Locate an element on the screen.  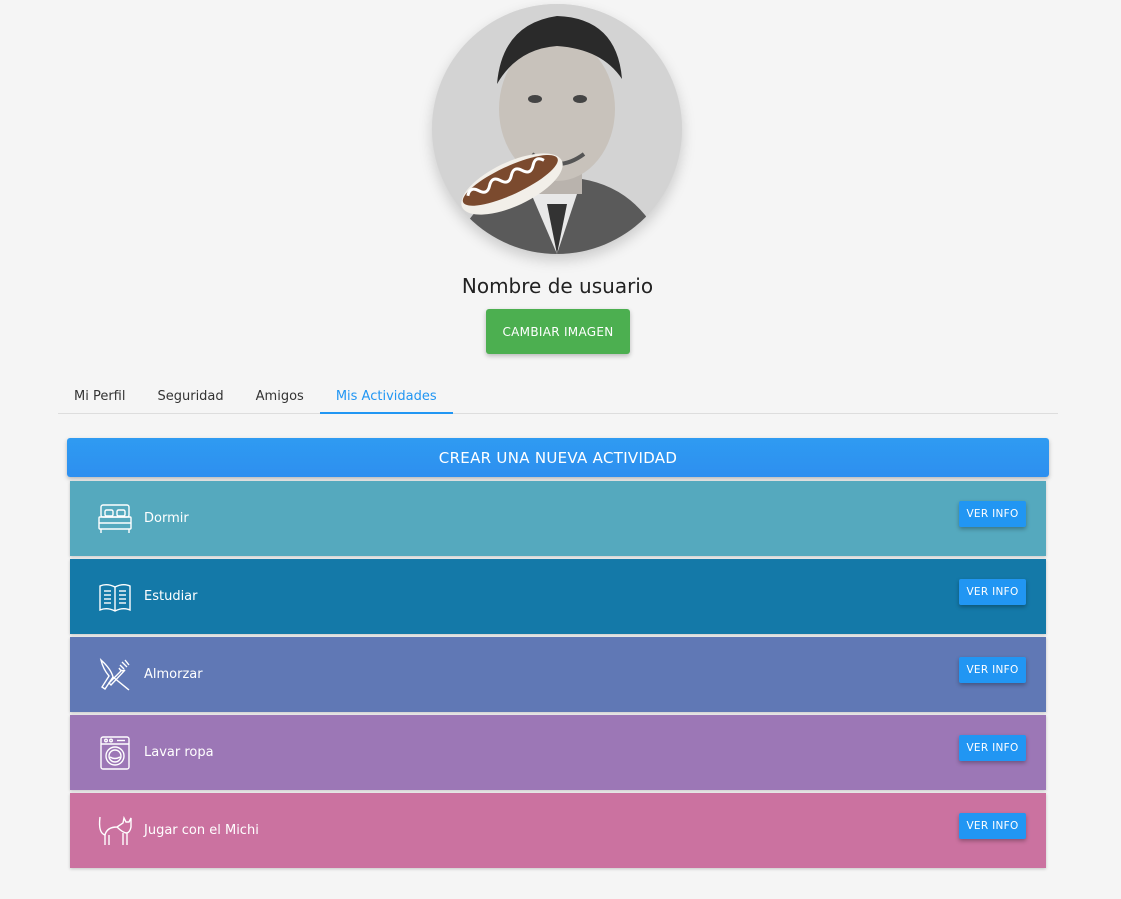
change-image-button: CAMBIAR IMAGEN is located at coordinates (558, 331).